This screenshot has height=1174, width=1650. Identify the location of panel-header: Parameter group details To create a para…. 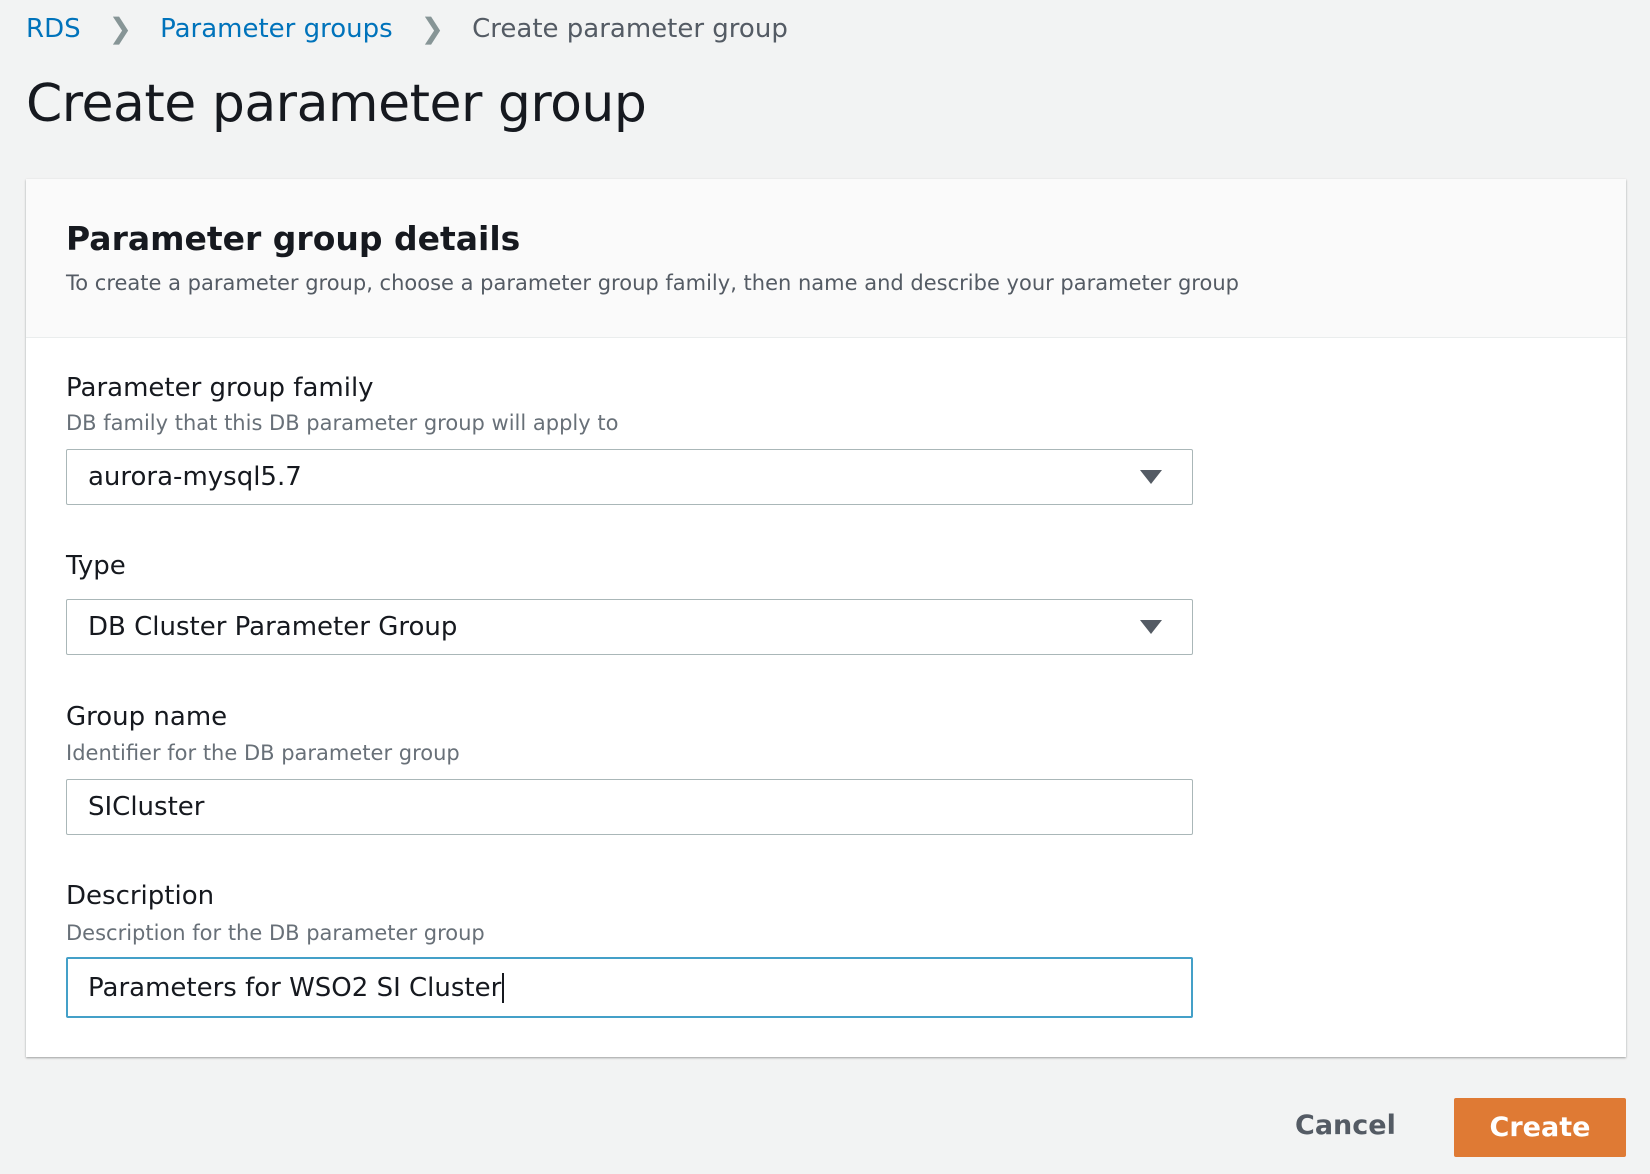
(826, 258).